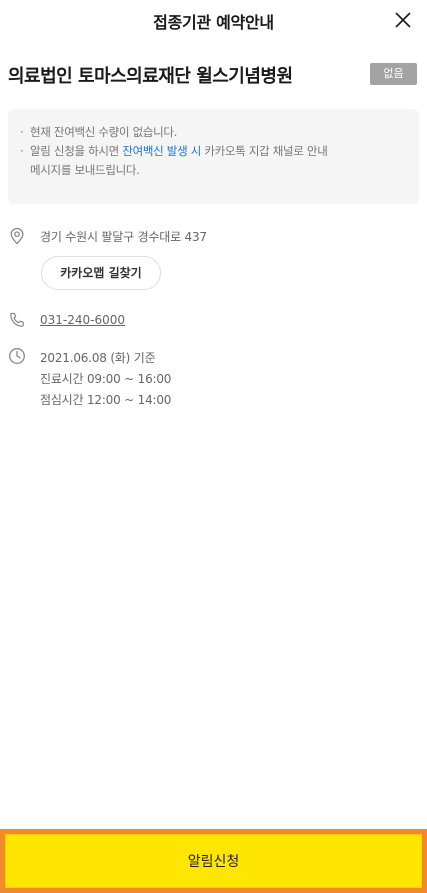 The height and width of the screenshot is (893, 427). What do you see at coordinates (213, 132) in the screenshot?
I see `notice-line-1: · 현재 잔여백신 수량이 없습니다.` at bounding box center [213, 132].